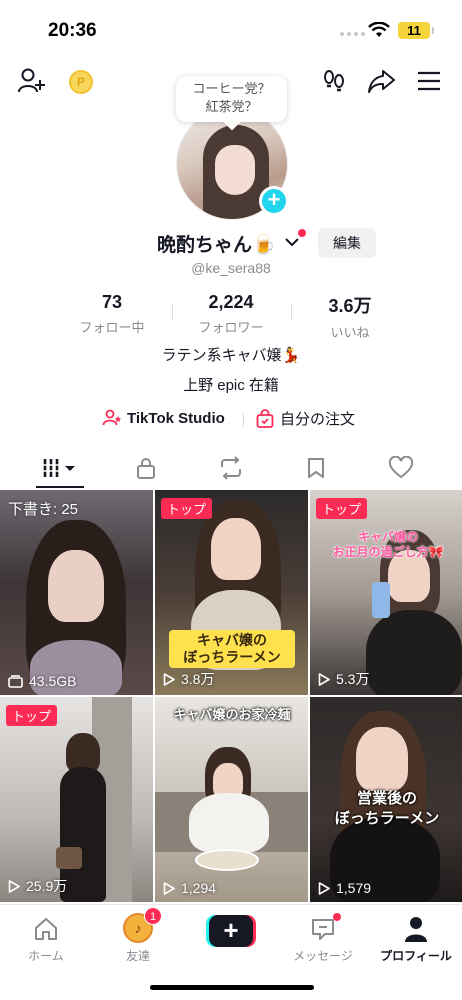 The height and width of the screenshot is (1000, 462). I want to click on nav-inbox-label: メッセージ, so click(323, 956).